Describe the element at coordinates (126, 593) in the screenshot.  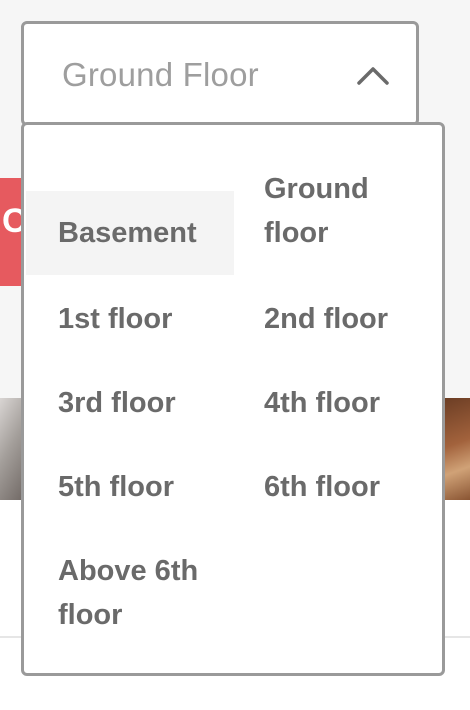
I see `option-above-6th-floor: Above 6th floor` at that location.